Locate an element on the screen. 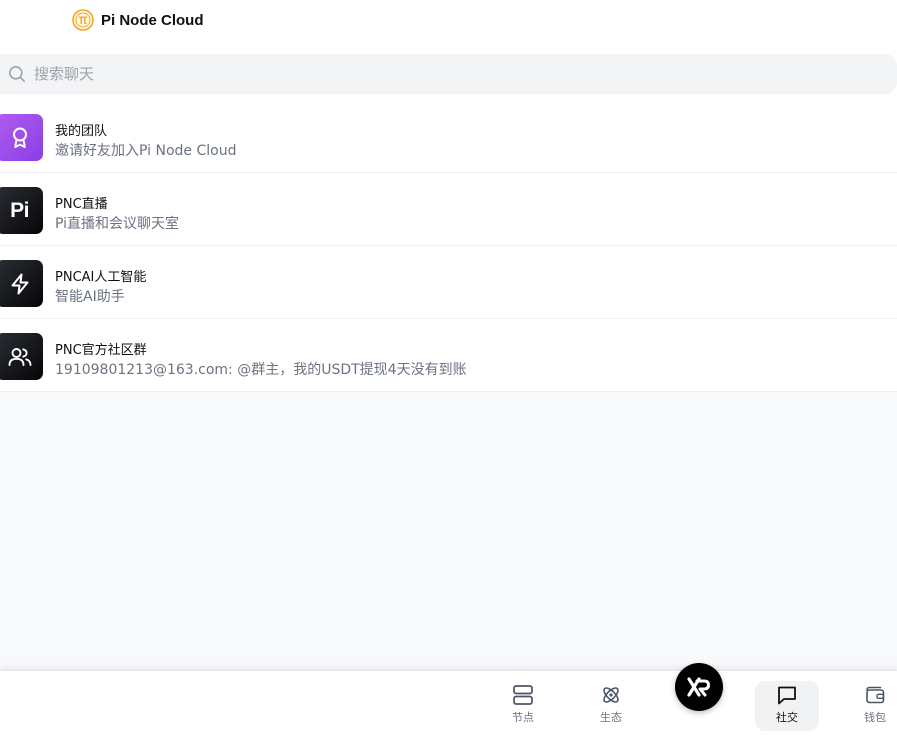  nav-label: 节点 is located at coordinates (523, 717).